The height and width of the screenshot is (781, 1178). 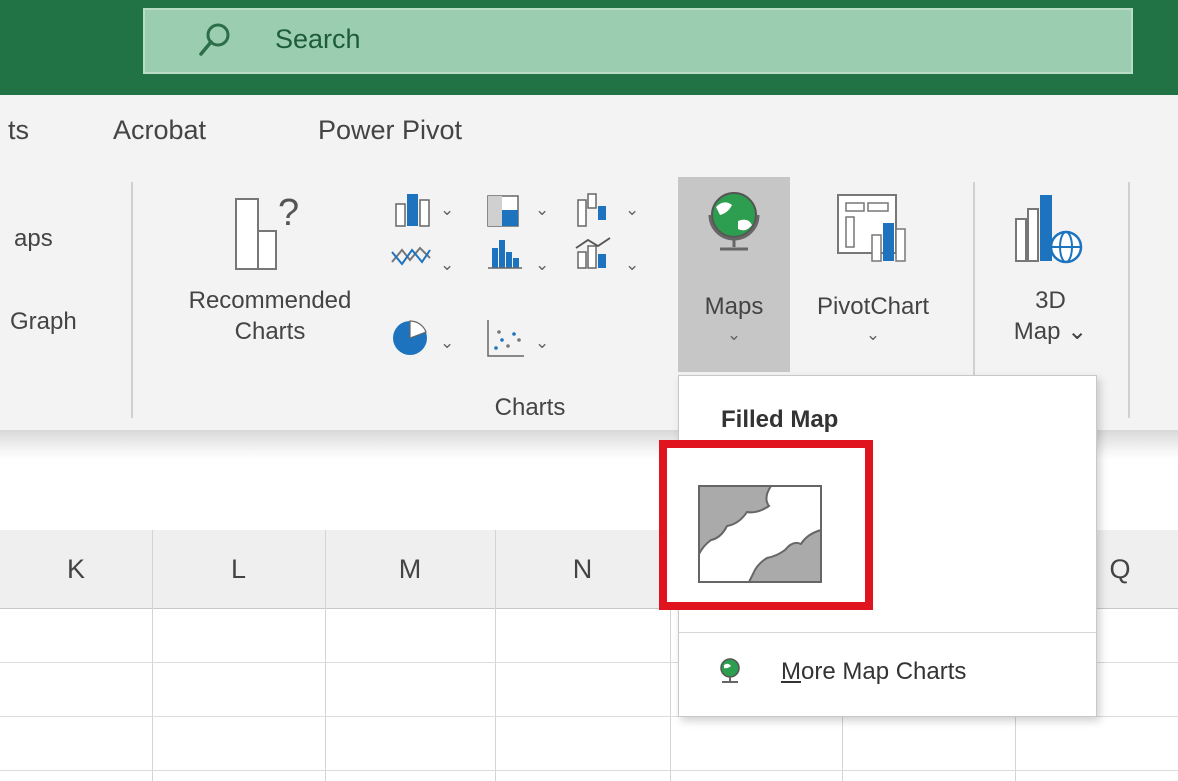 What do you see at coordinates (873, 306) in the screenshot?
I see `pivotchart-label: PivotChart` at bounding box center [873, 306].